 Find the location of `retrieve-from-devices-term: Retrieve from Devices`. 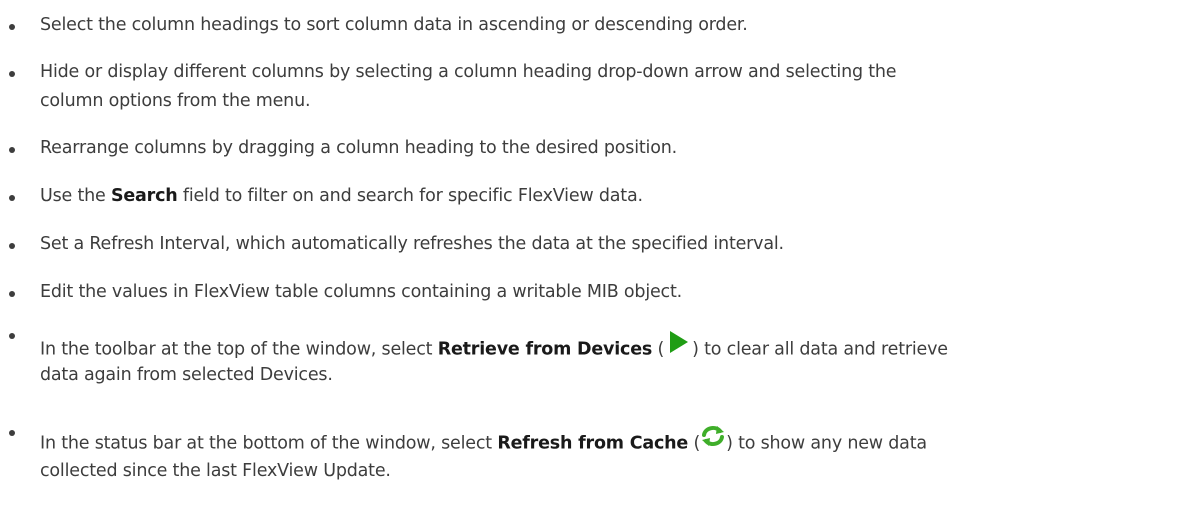

retrieve-from-devices-term: Retrieve from Devices is located at coordinates (545, 349).